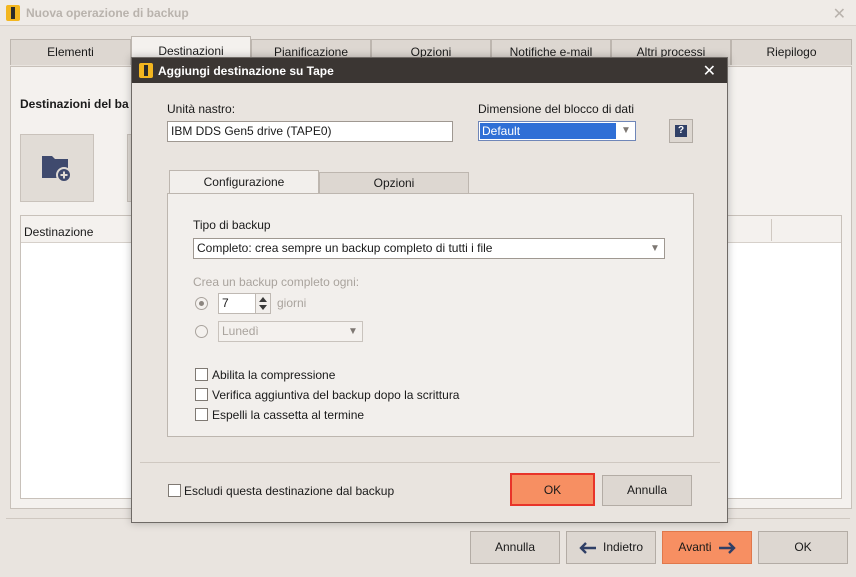 The image size is (856, 577). What do you see at coordinates (803, 547) in the screenshot?
I see `main-ok-button: OK` at bounding box center [803, 547].